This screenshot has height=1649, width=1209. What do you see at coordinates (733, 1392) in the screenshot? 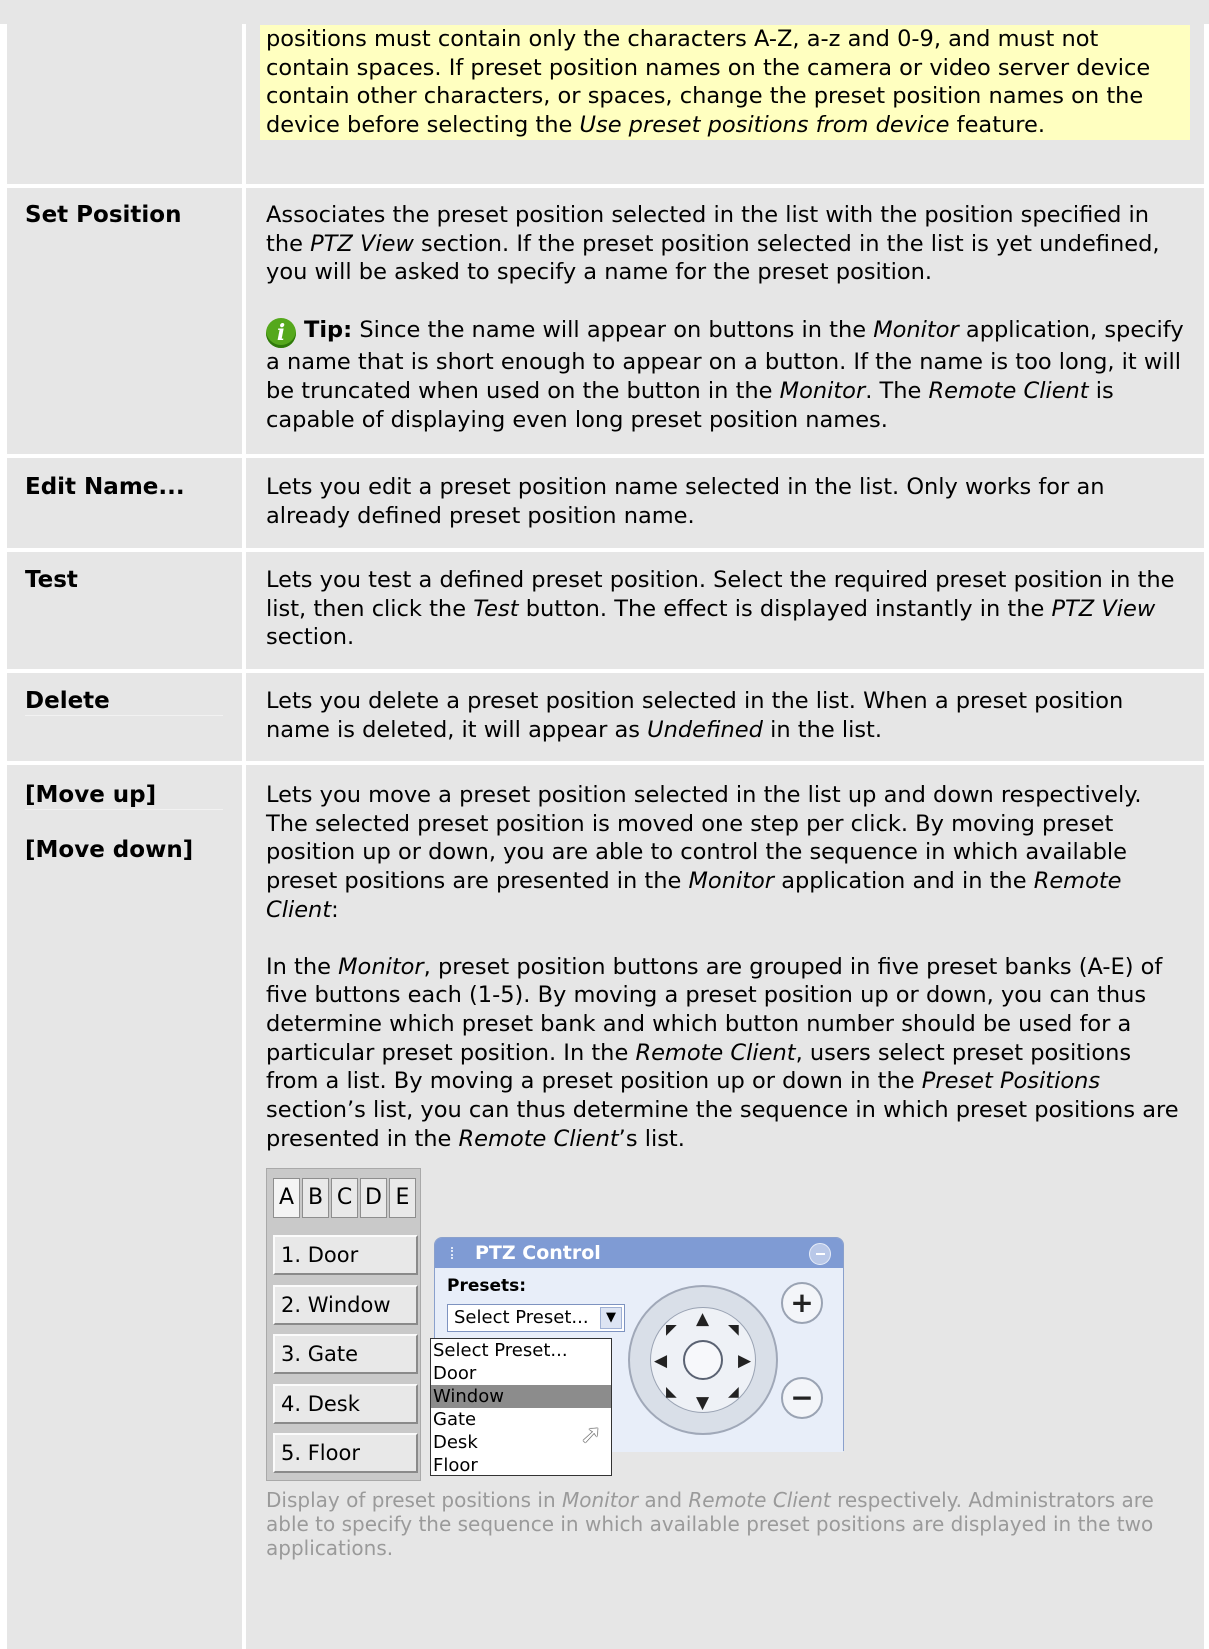
I see `arrow-down-right-icon: ◢` at bounding box center [733, 1392].